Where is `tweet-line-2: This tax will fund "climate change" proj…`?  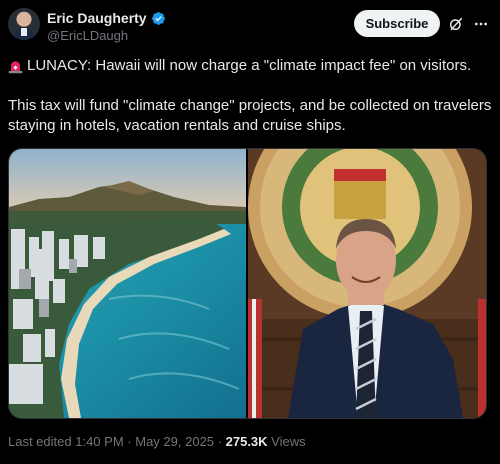
tweet-line-2: This tax will fund "climate change" proj… is located at coordinates (250, 115).